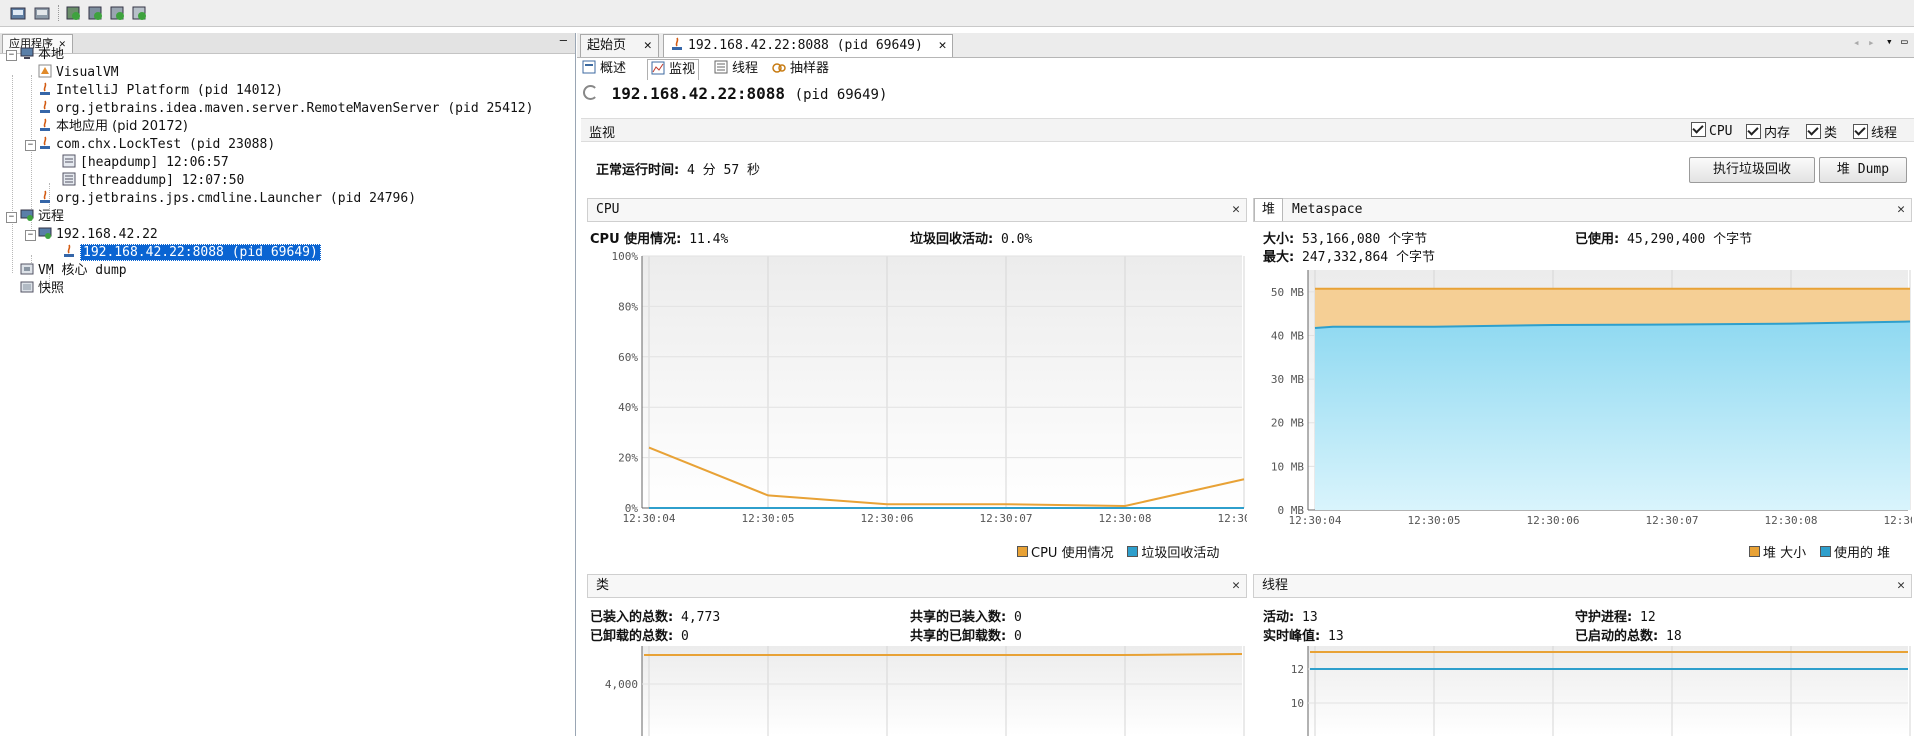  I want to click on heap-max-label: 最大:, so click(1279, 257).